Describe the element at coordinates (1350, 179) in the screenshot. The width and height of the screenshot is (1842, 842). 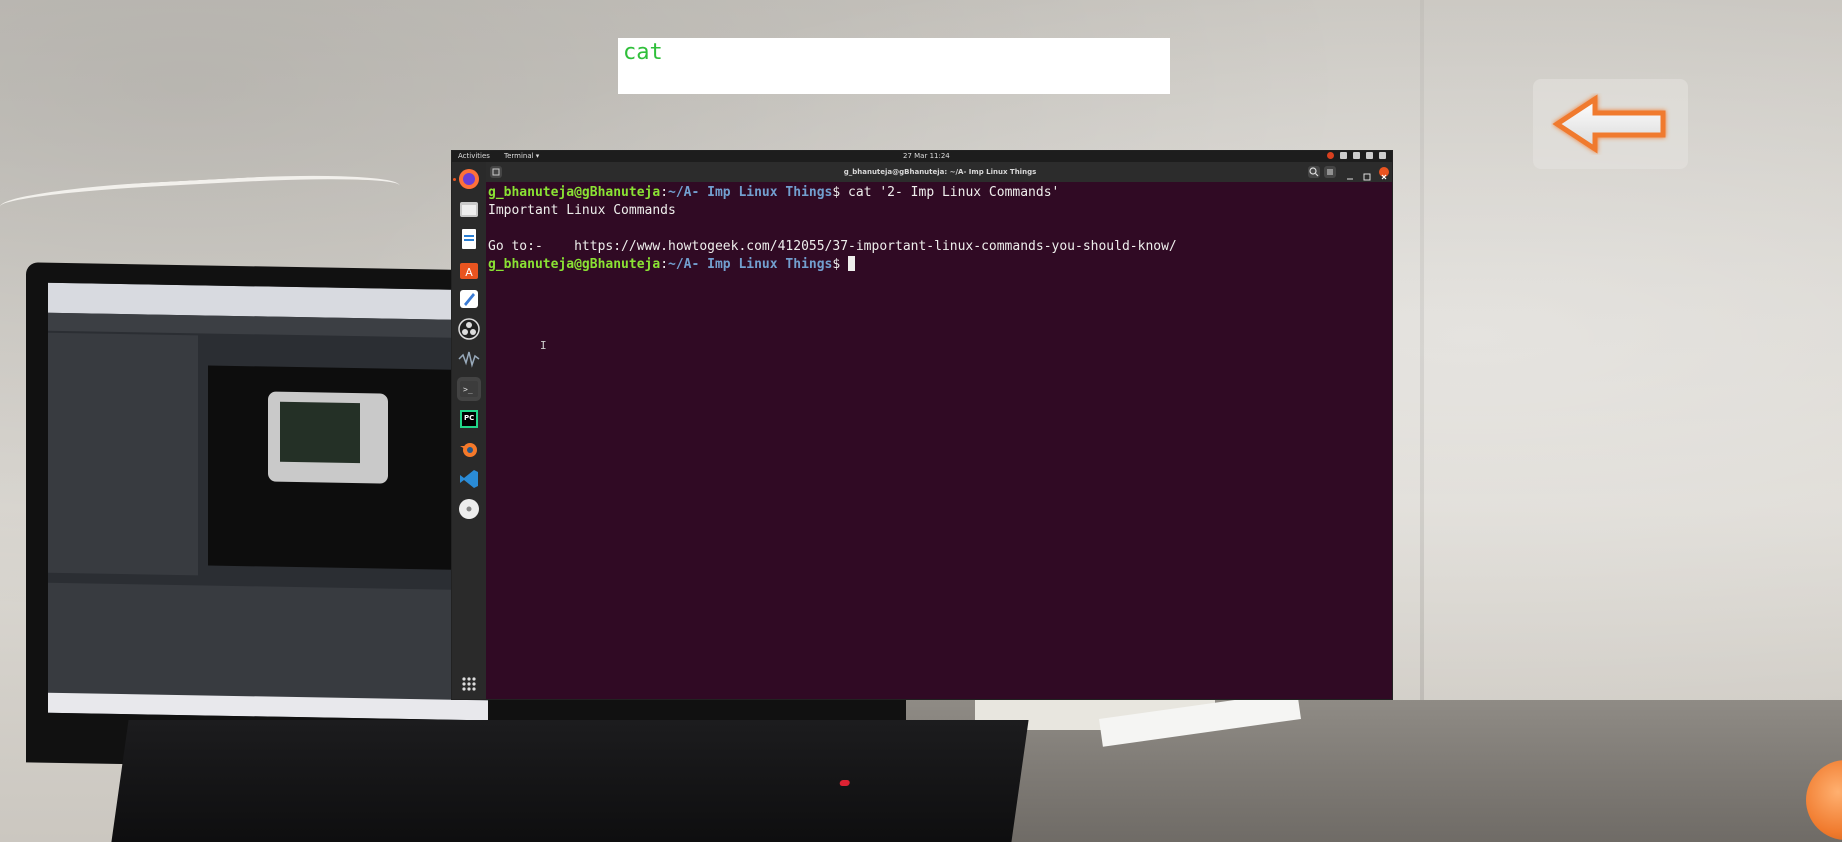
I see `minimize-icon` at that location.